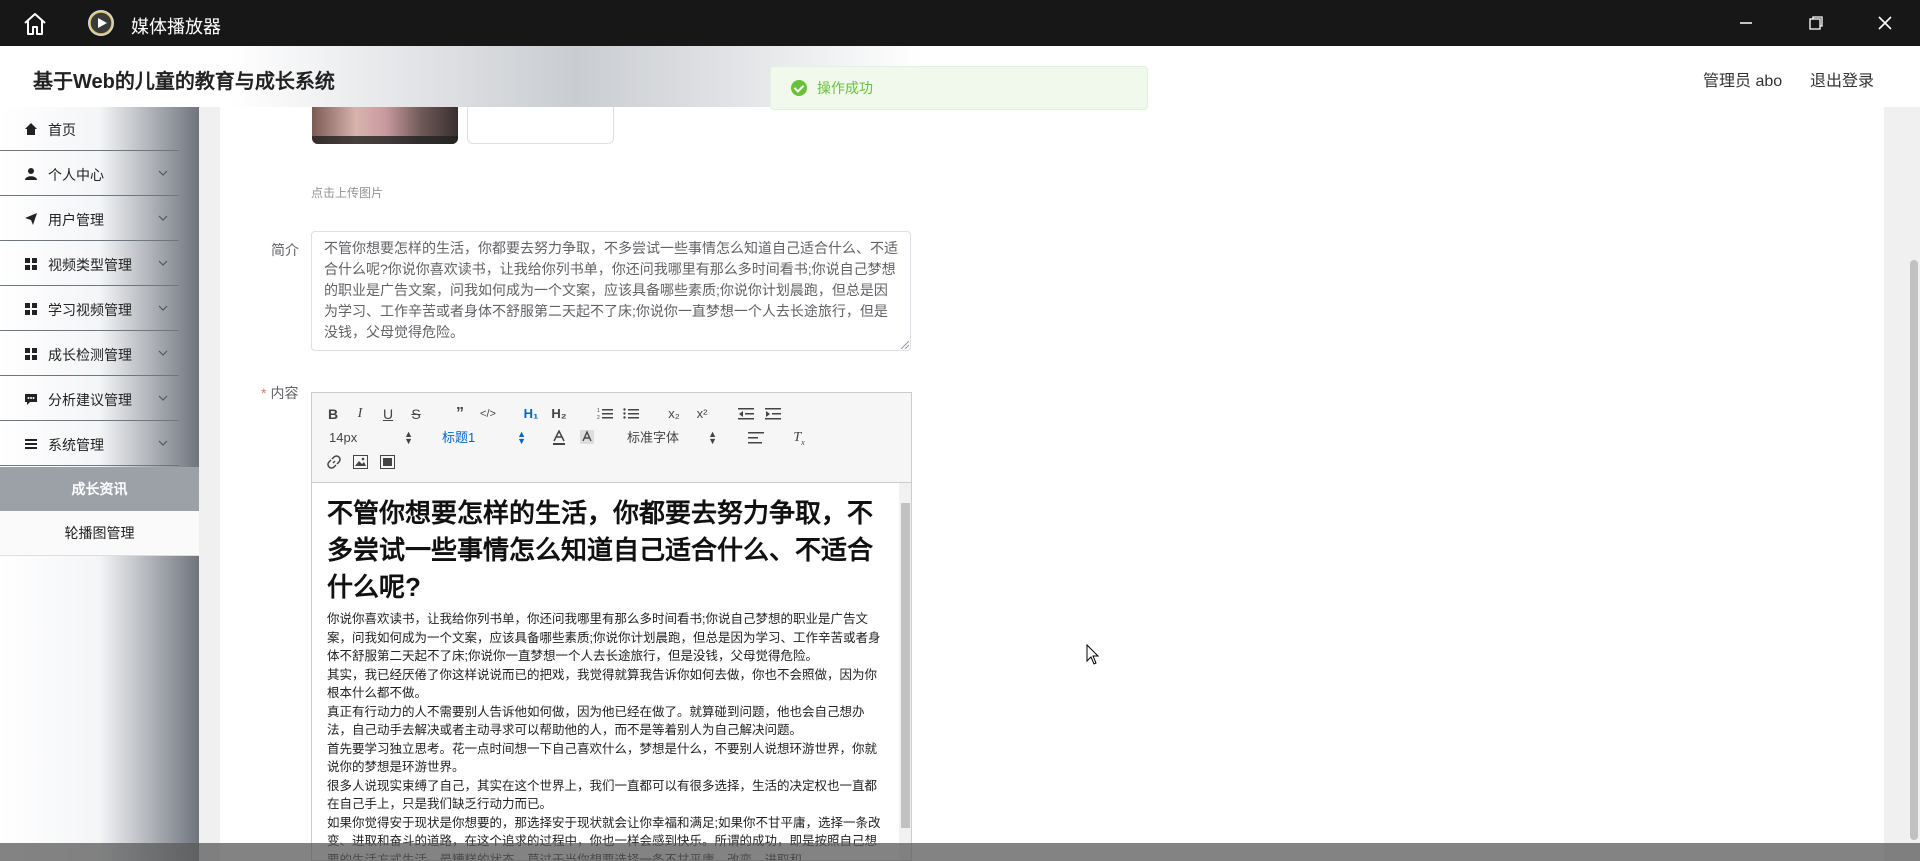 This screenshot has width=1920, height=861. I want to click on font-family-select: 标准字体 ▲ ▼, so click(672, 438).